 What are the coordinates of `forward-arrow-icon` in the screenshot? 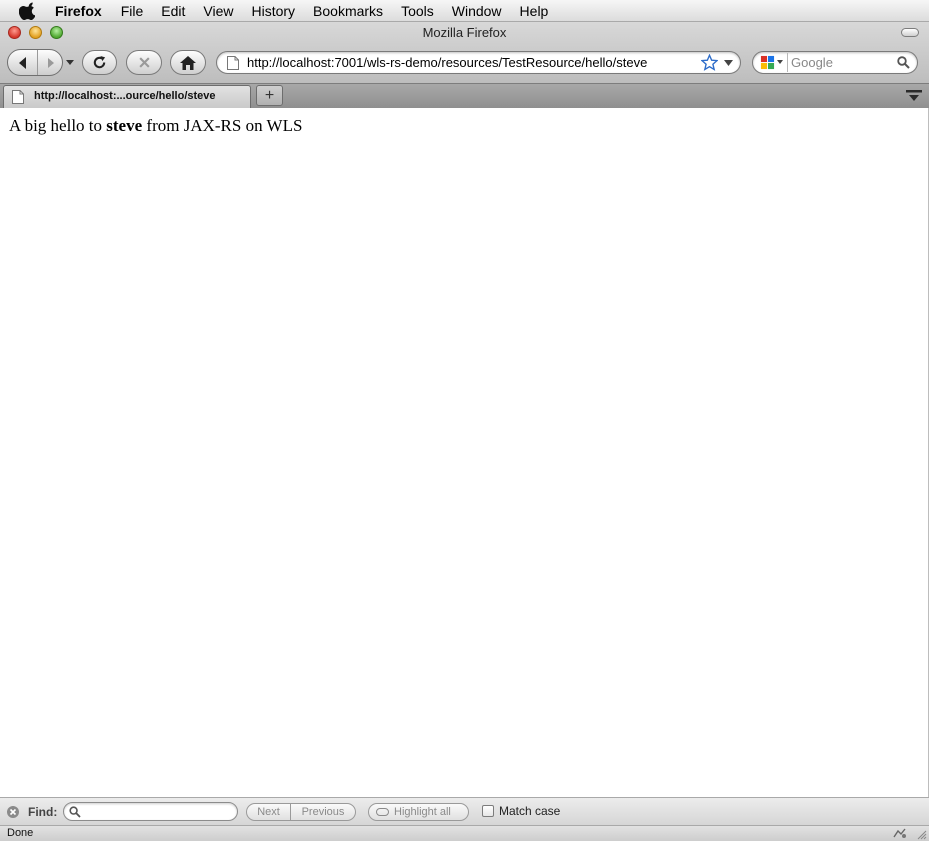 It's located at (51, 62).